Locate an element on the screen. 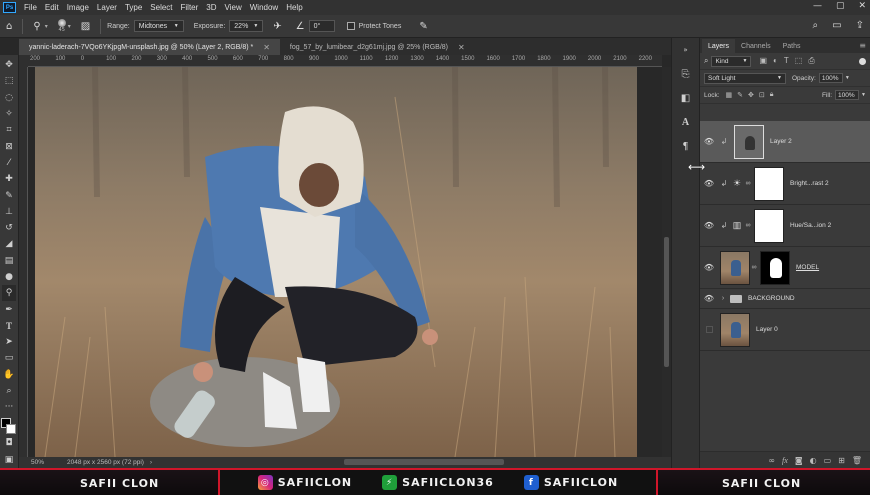 The width and height of the screenshot is (870, 495). lock-all-icon: 🔒︎ is located at coordinates (772, 95).